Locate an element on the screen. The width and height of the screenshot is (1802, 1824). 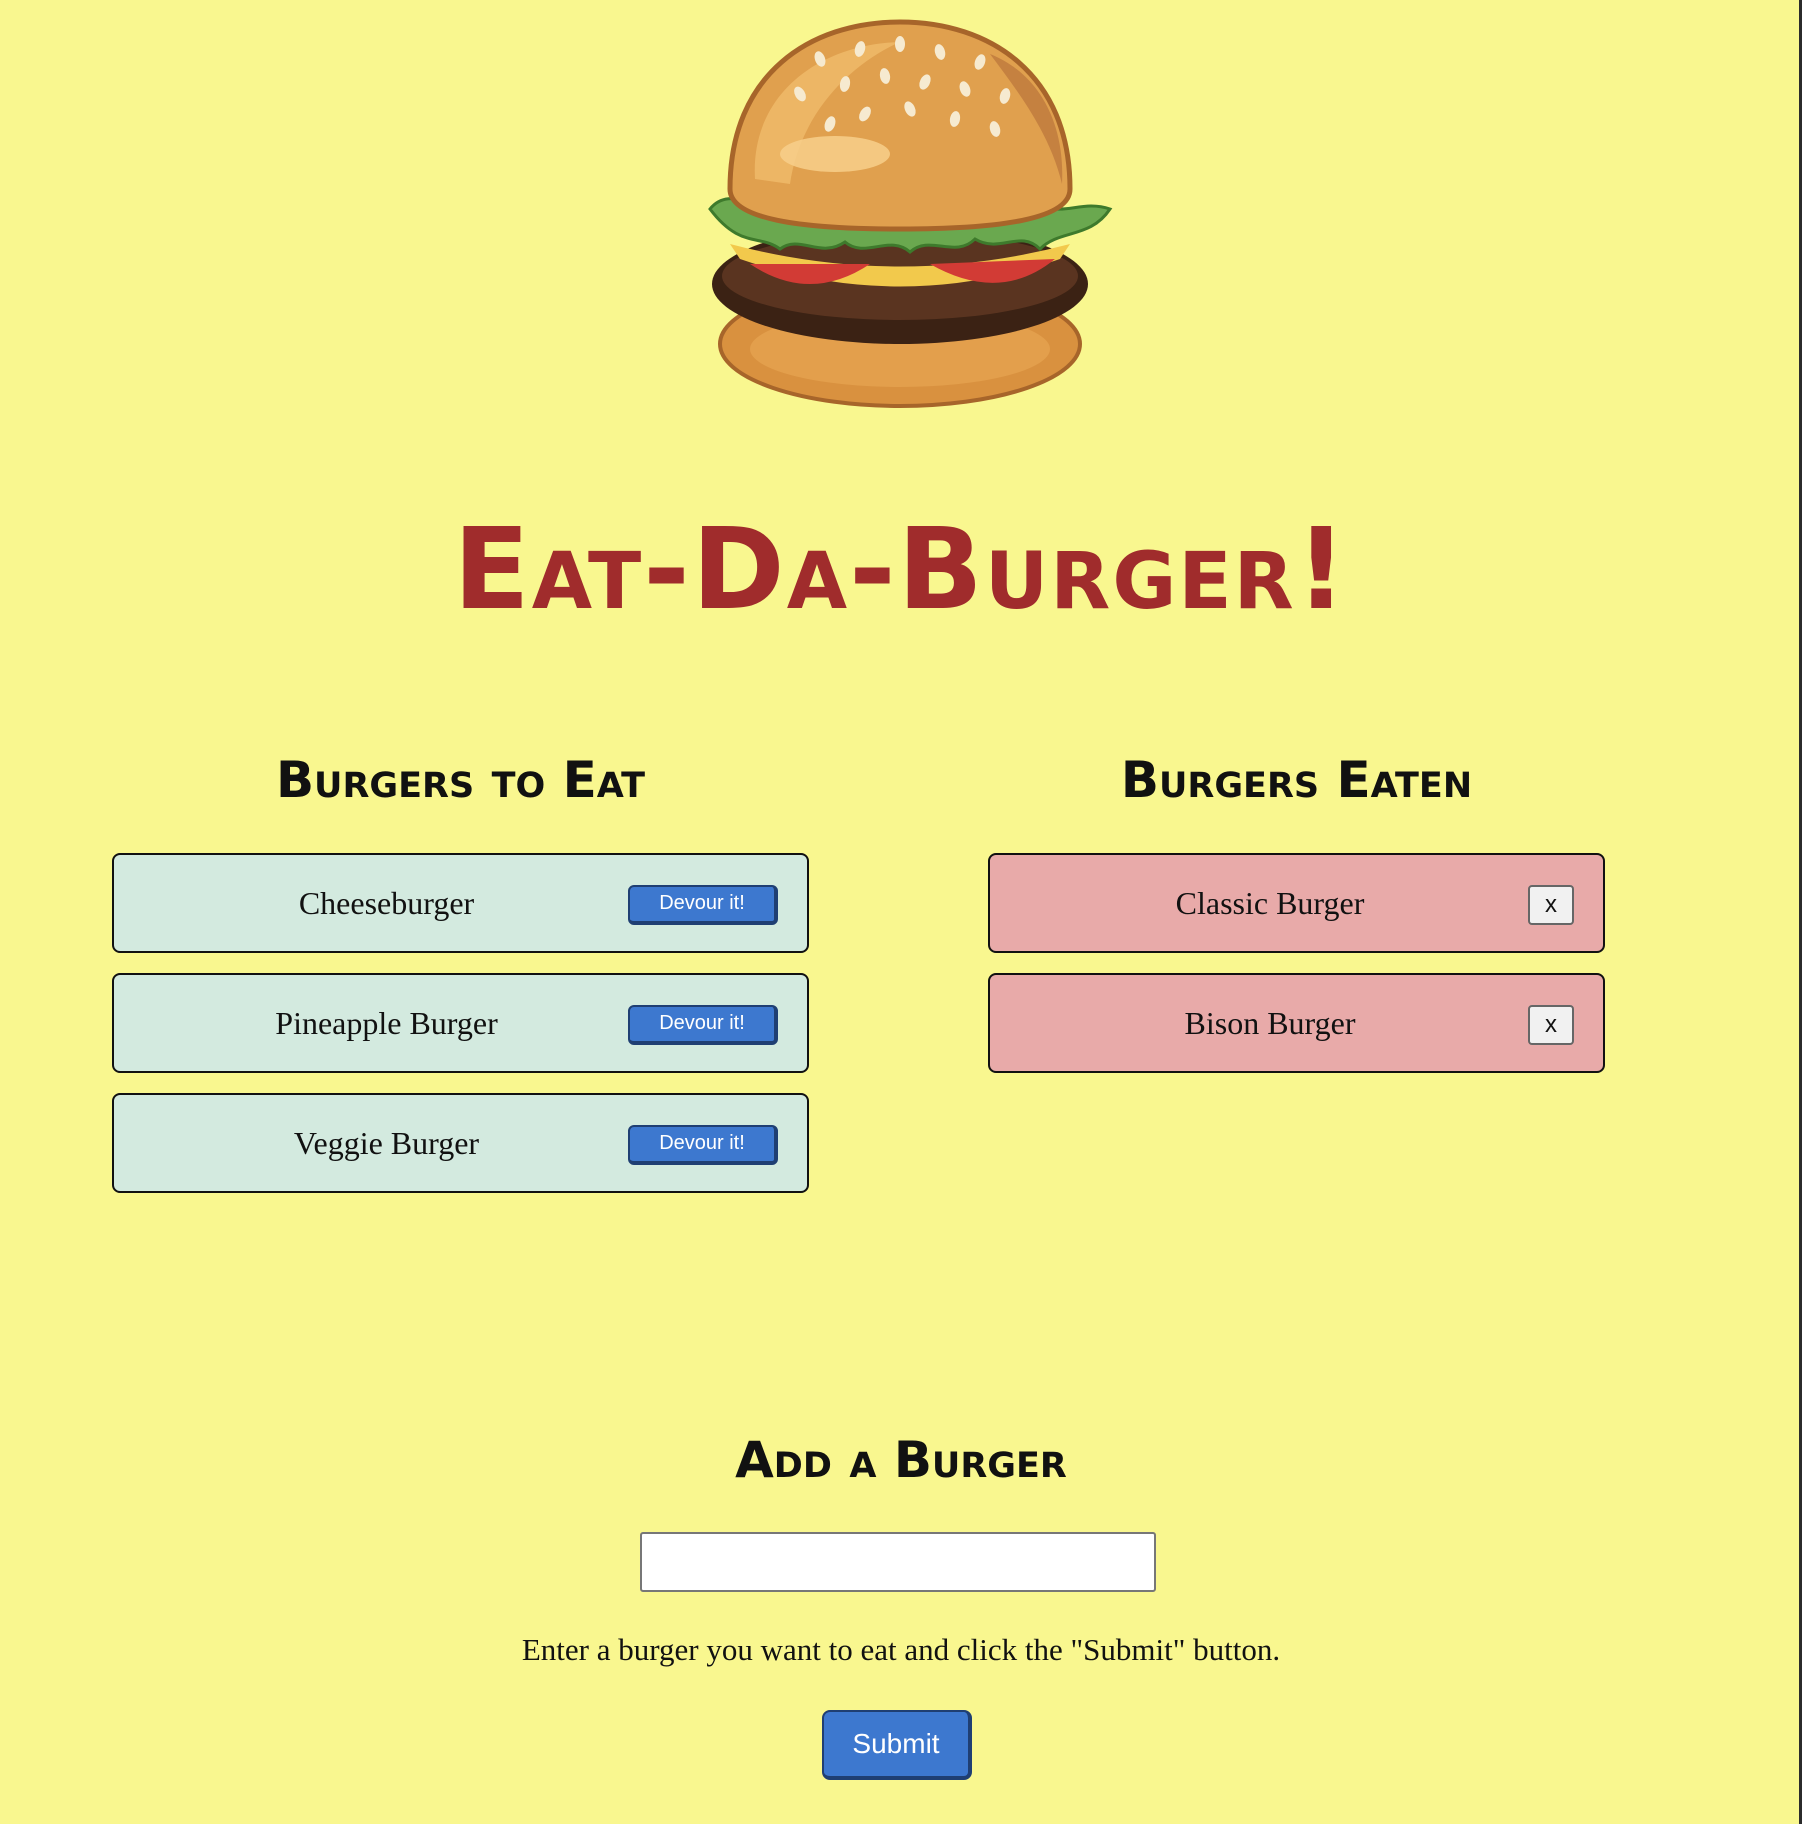
burger-icon is located at coordinates (910, 213).